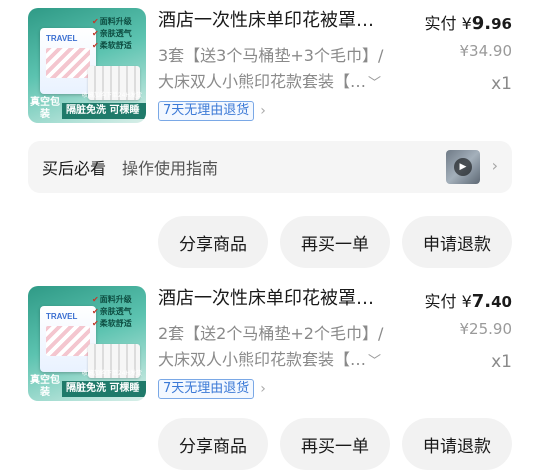 The width and height of the screenshot is (540, 473). Describe the element at coordinates (486, 329) in the screenshot. I see `original-price: ¥25.90` at that location.